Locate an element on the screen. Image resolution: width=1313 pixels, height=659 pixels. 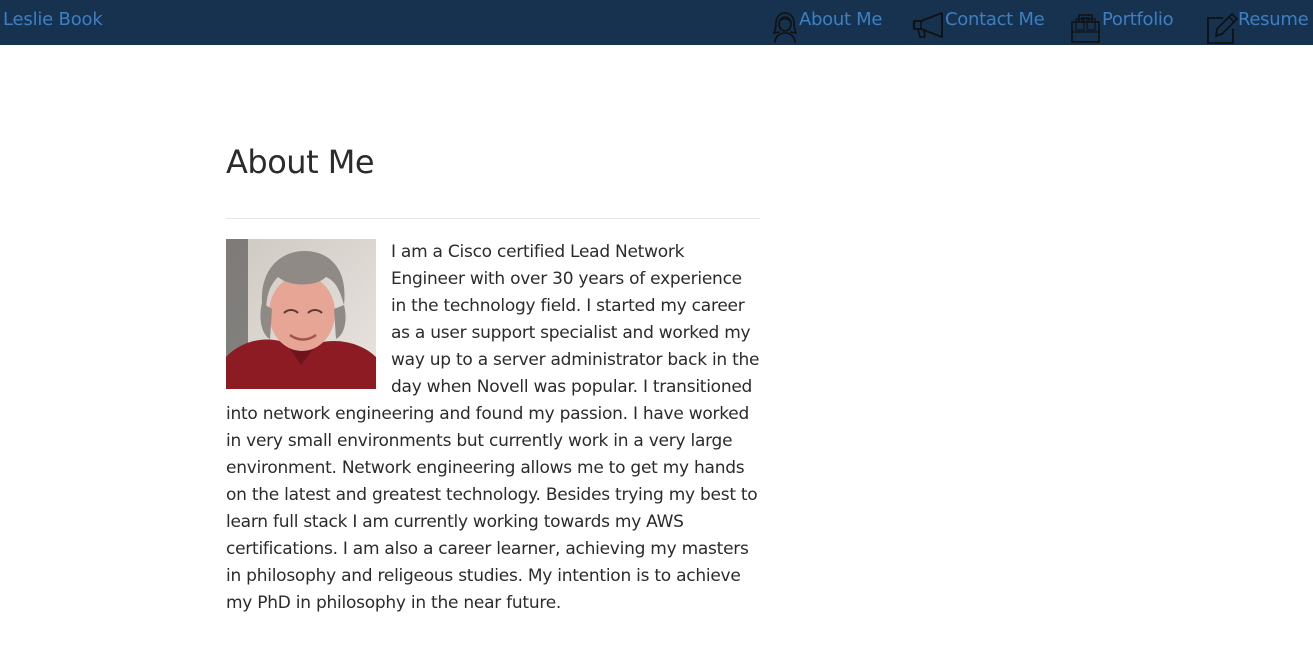
edit-pencil-icon is located at coordinates (1222, 28).